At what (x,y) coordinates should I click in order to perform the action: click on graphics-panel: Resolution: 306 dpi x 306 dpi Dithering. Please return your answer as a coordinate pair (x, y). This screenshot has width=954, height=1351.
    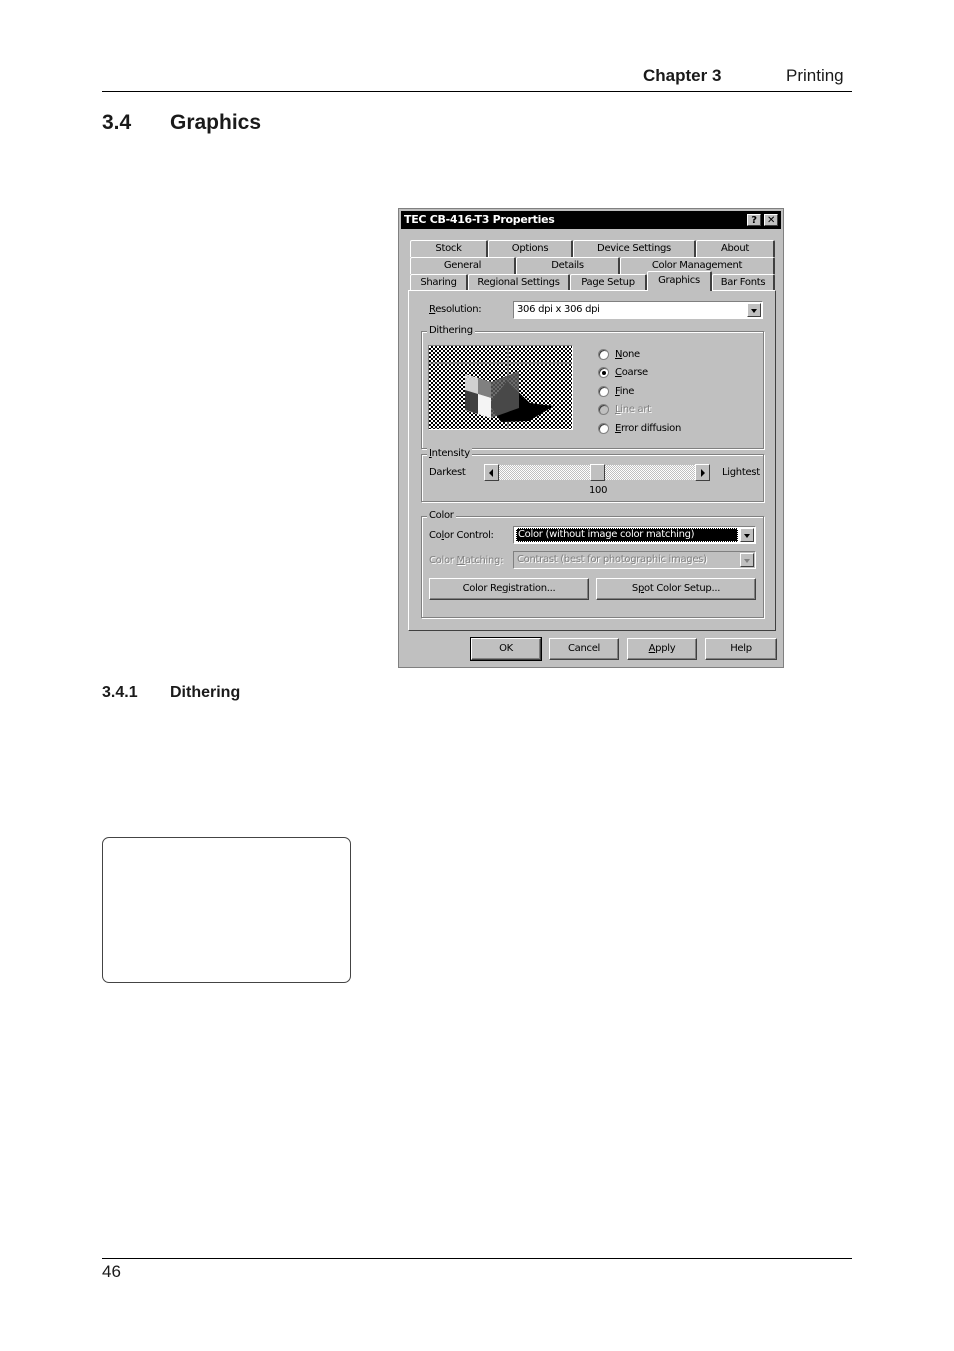
    Looking at the image, I should click on (592, 460).